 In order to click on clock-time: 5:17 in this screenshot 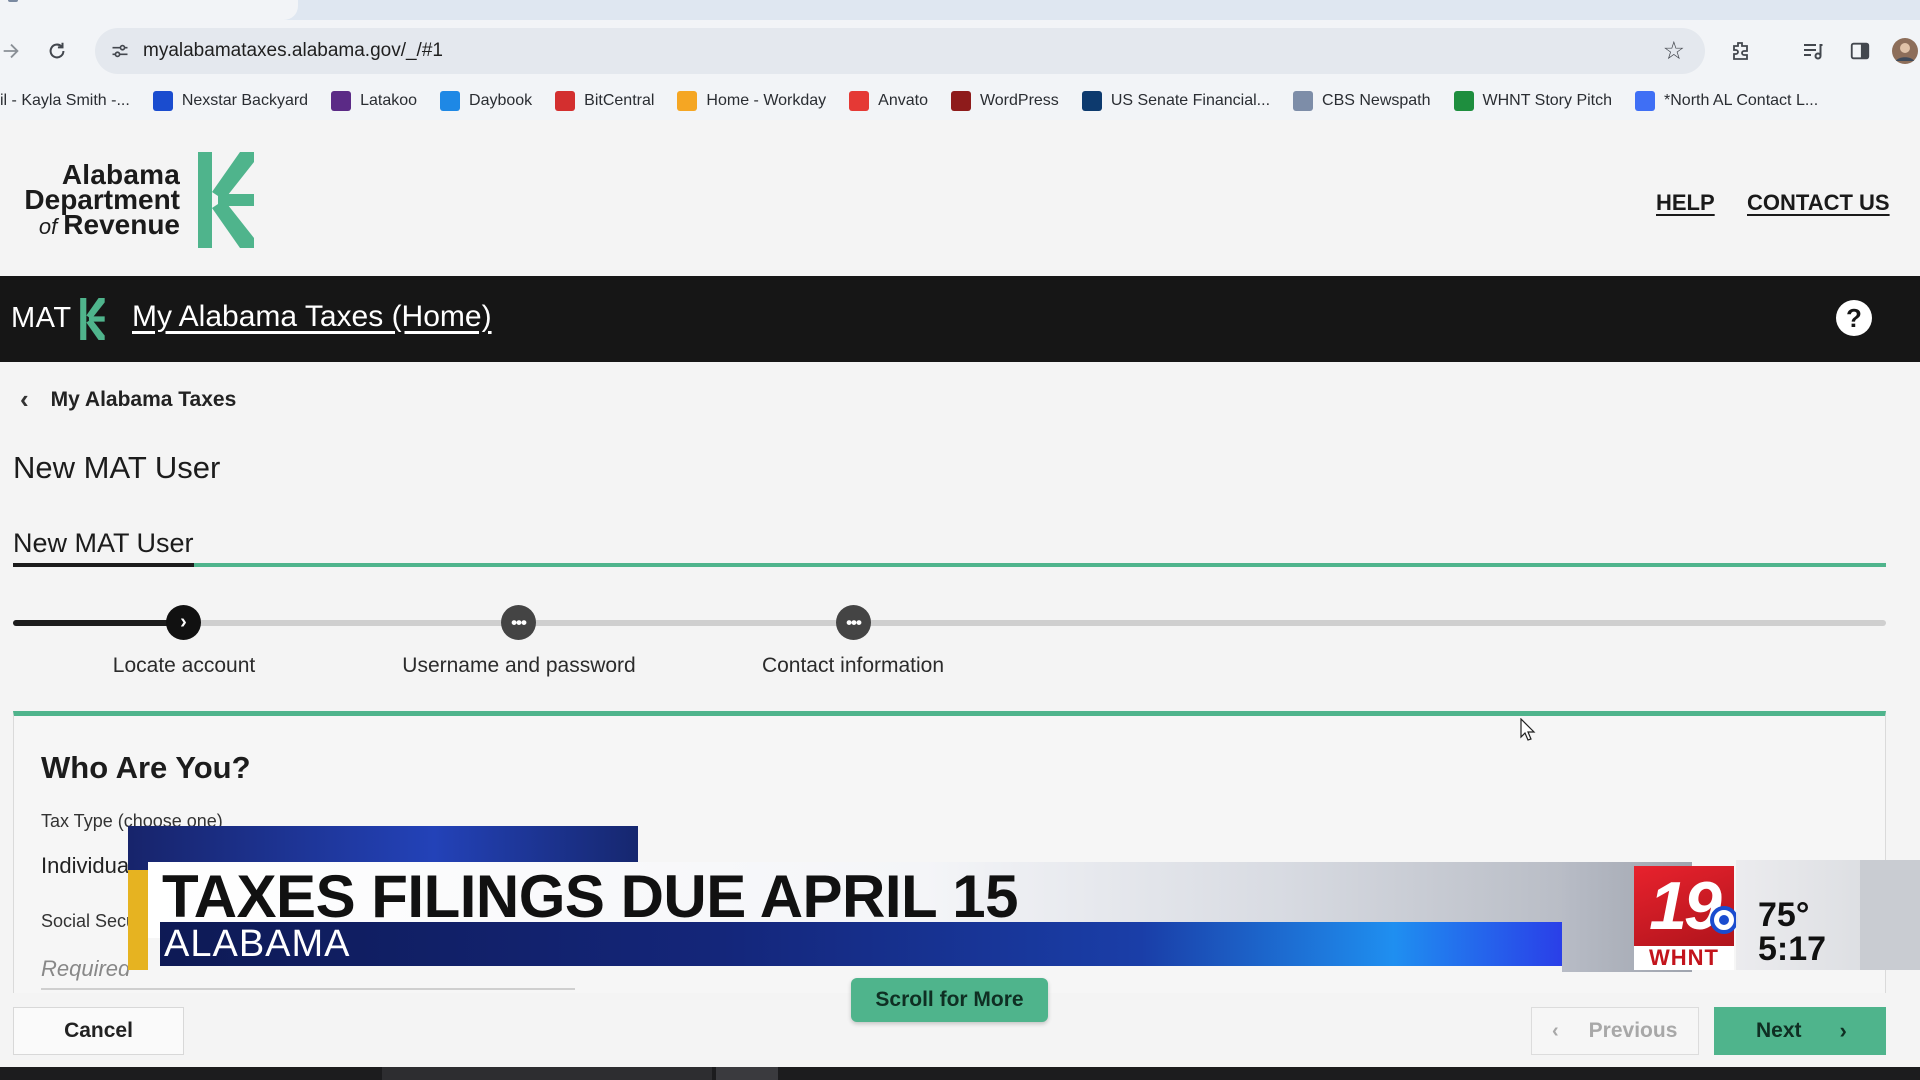, I will do `click(1792, 949)`.